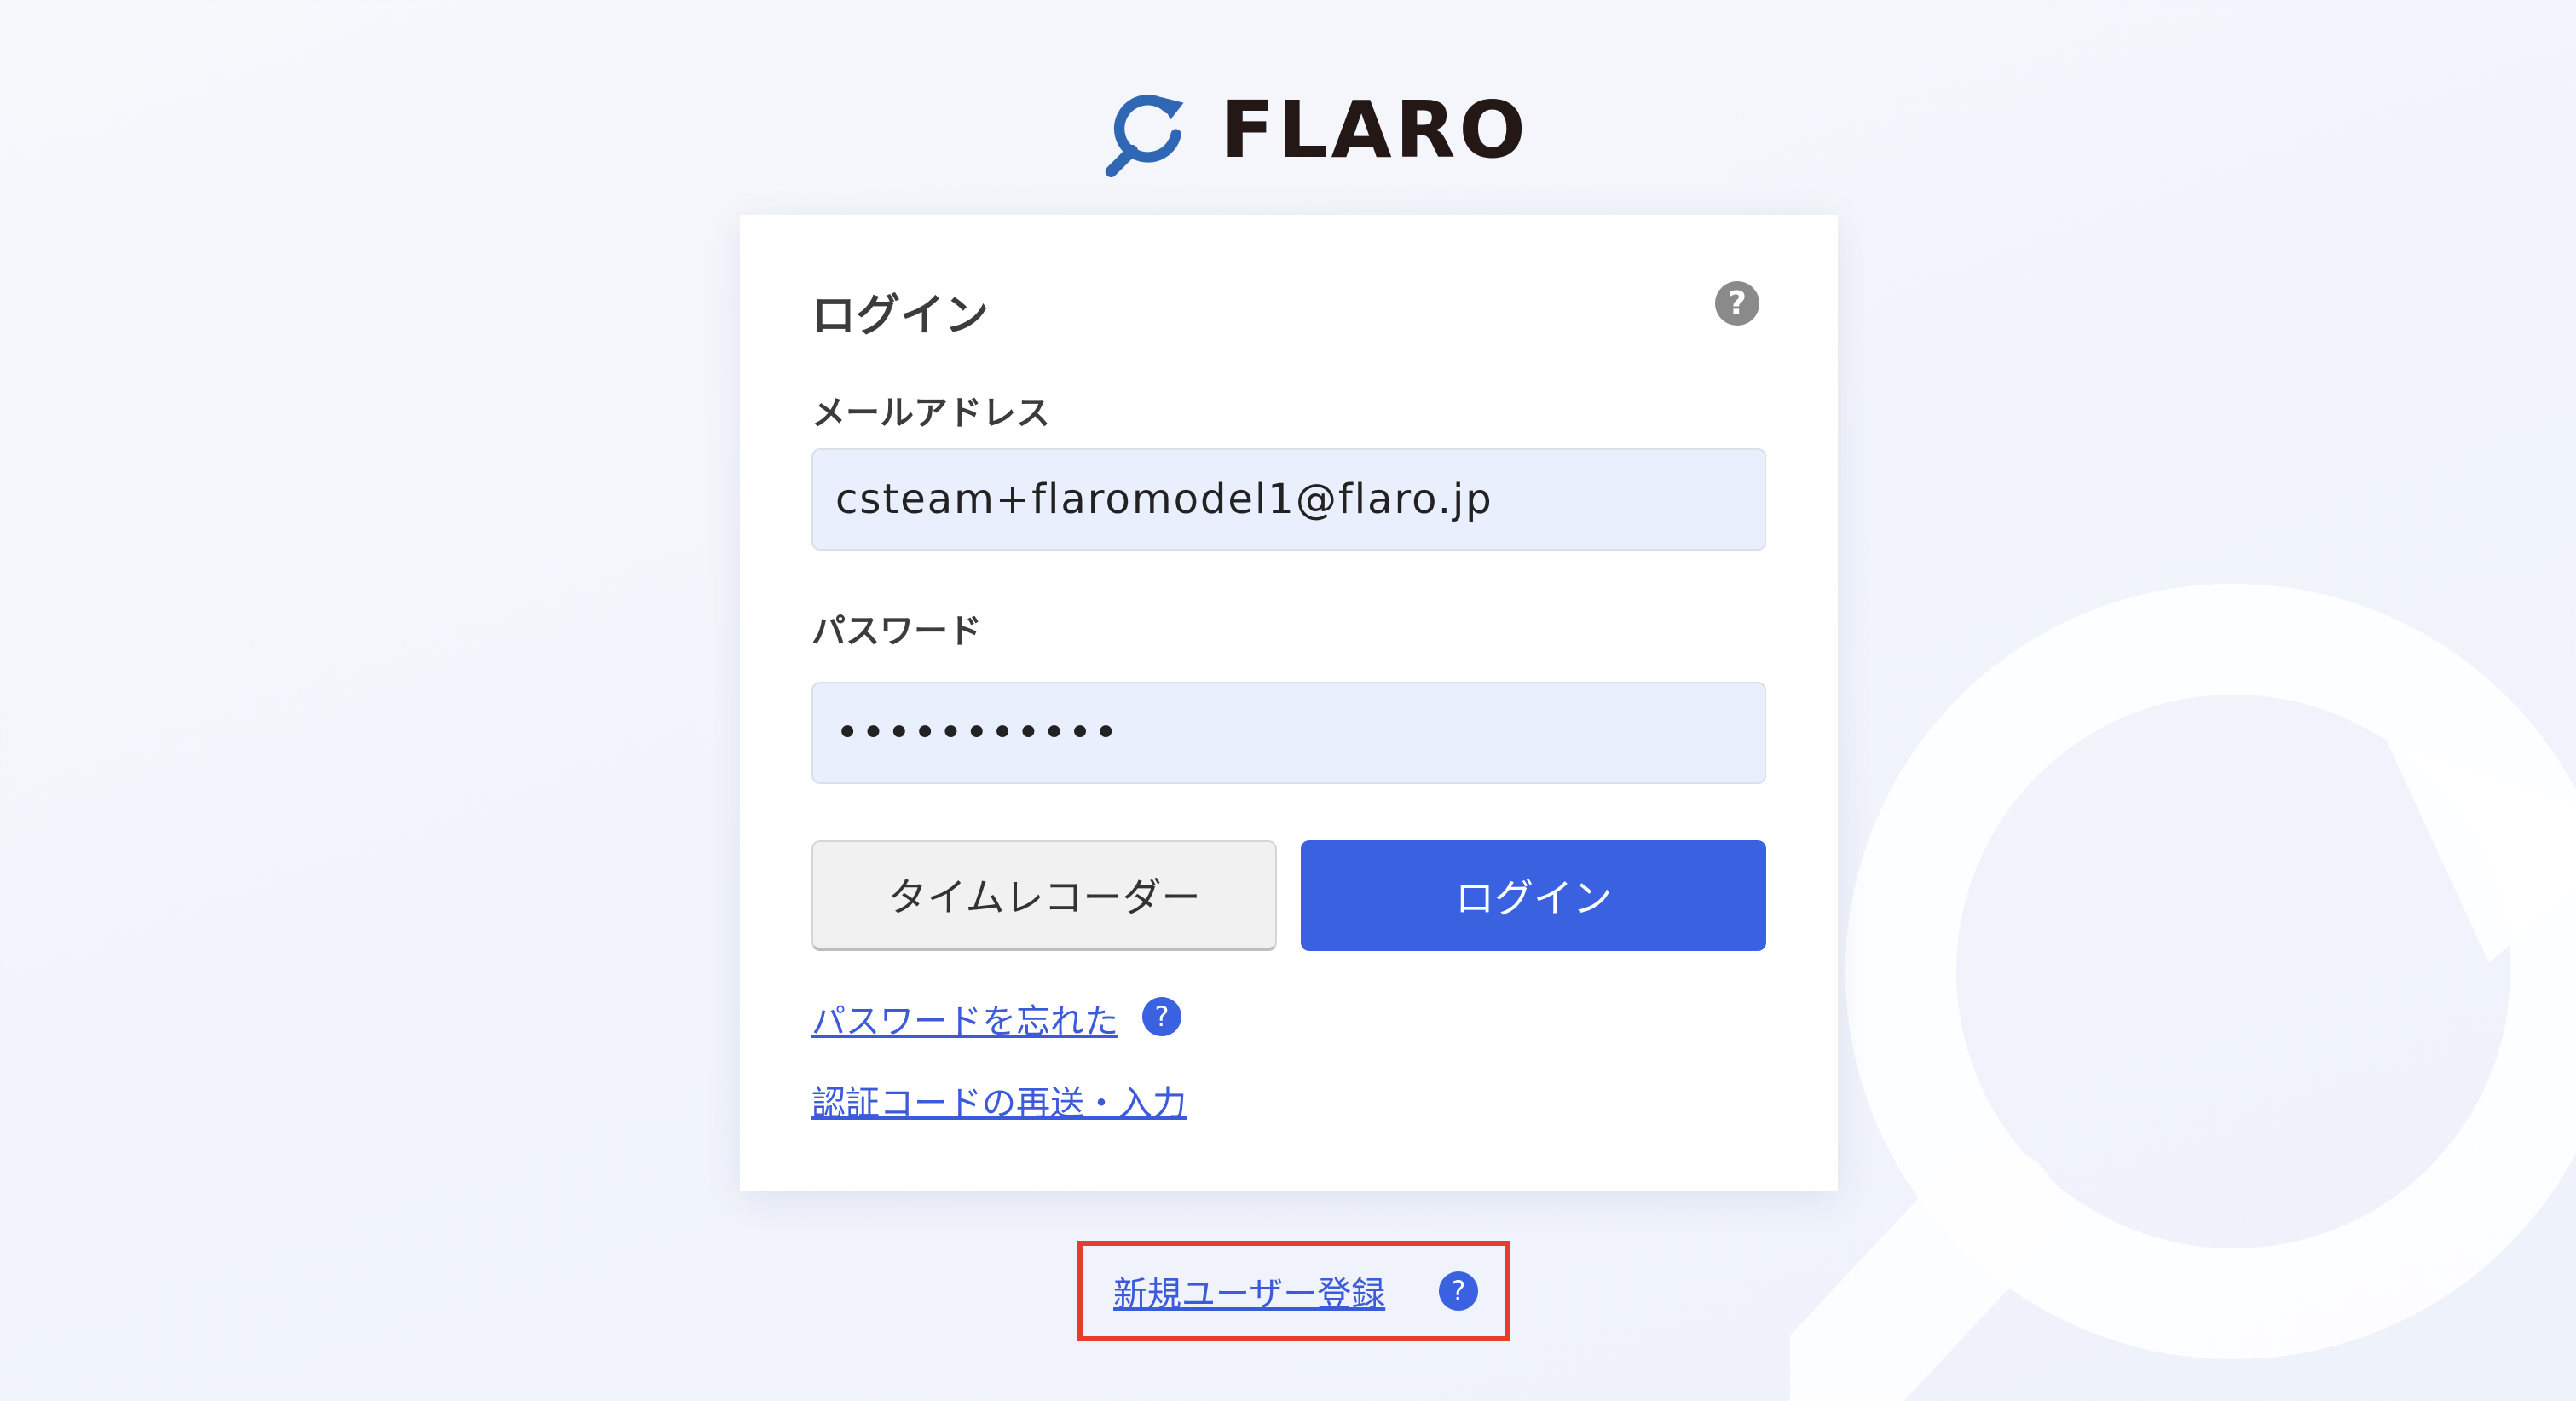 This screenshot has width=2576, height=1401. Describe the element at coordinates (1458, 1291) in the screenshot. I see `register-help-icon: ?` at that location.